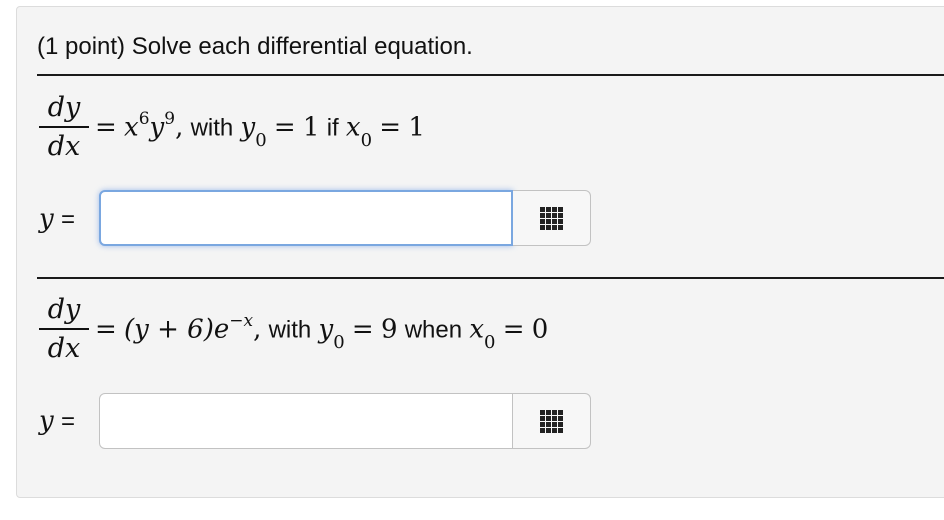 The height and width of the screenshot is (520, 944). What do you see at coordinates (241, 321) in the screenshot?
I see `exponent: −x` at bounding box center [241, 321].